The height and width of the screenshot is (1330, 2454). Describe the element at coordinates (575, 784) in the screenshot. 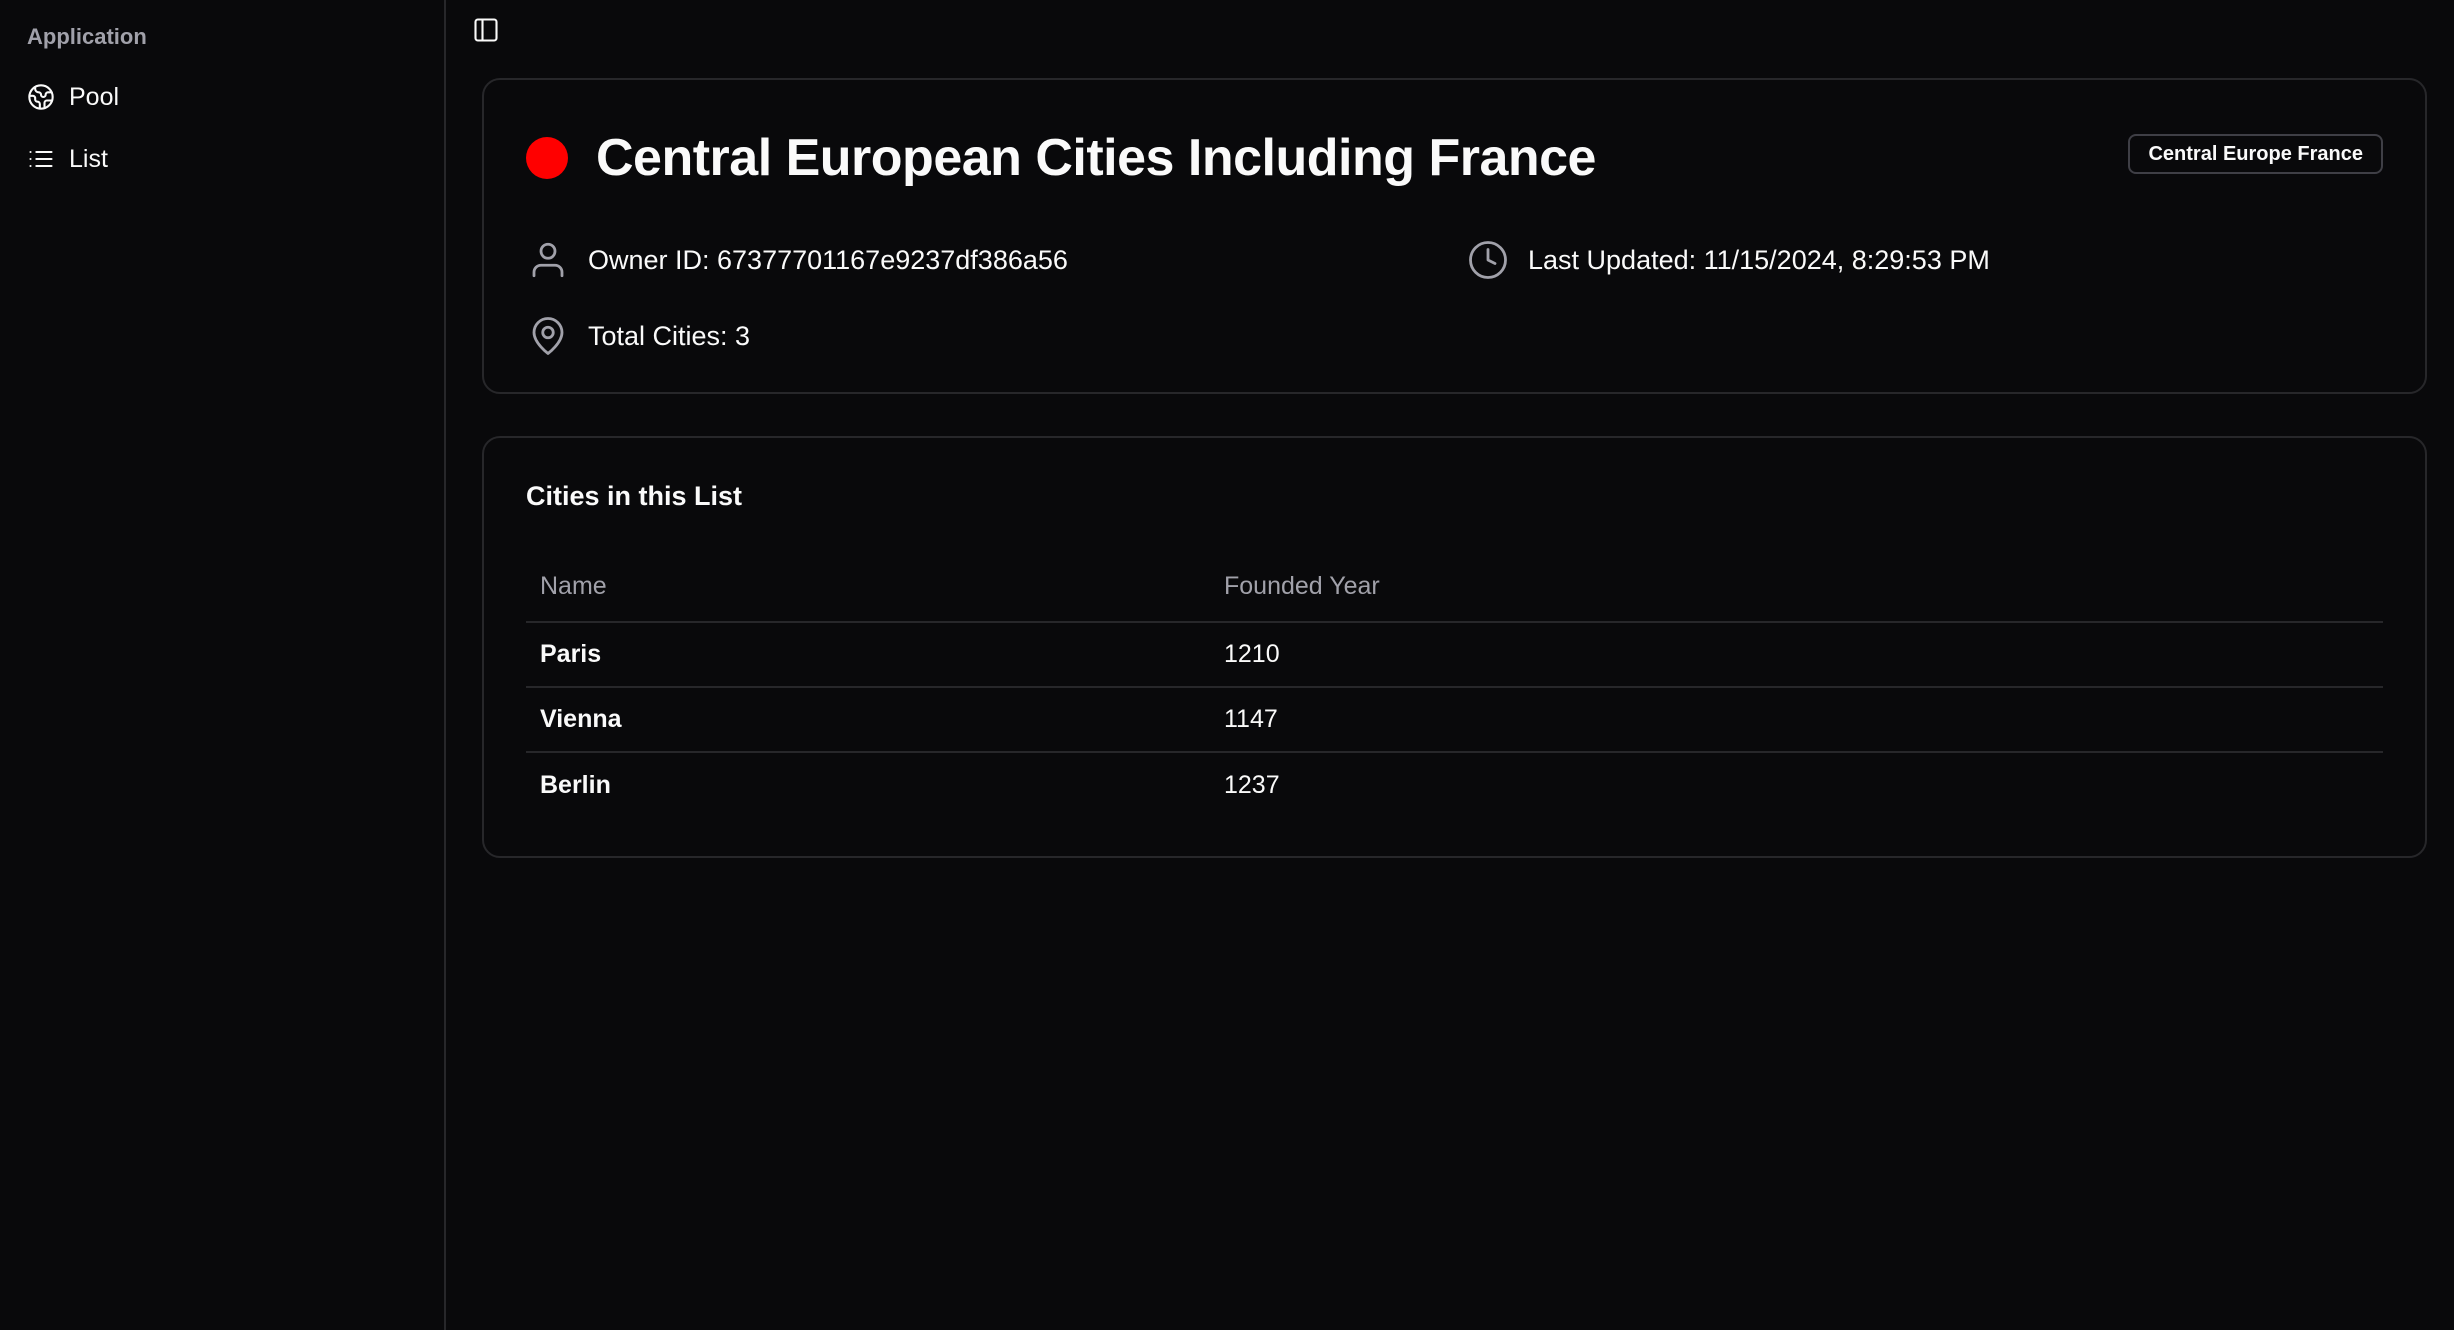

I see `city-name-cell: Berlin` at that location.